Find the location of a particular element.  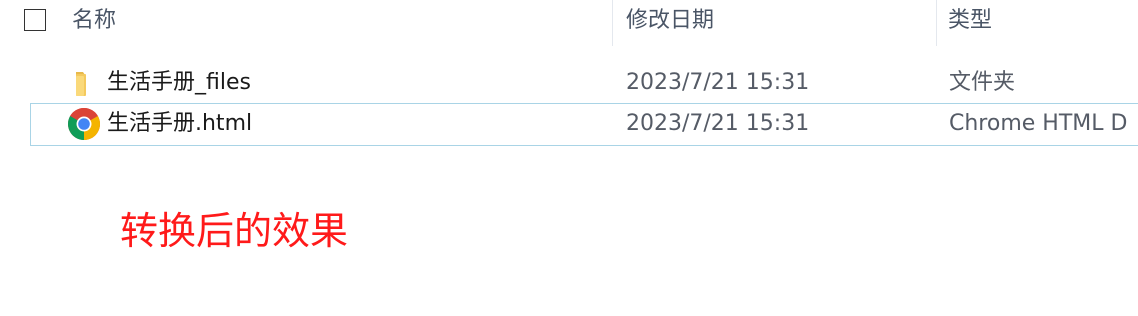

file-name: 生活手册.html is located at coordinates (180, 123).